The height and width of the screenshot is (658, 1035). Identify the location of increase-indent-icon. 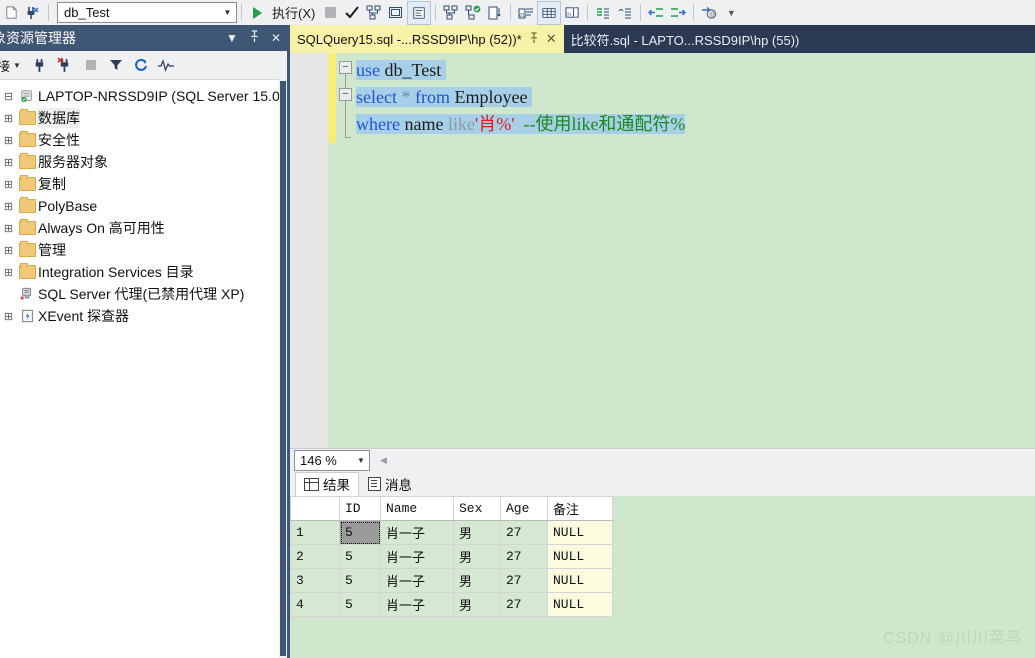
(678, 13).